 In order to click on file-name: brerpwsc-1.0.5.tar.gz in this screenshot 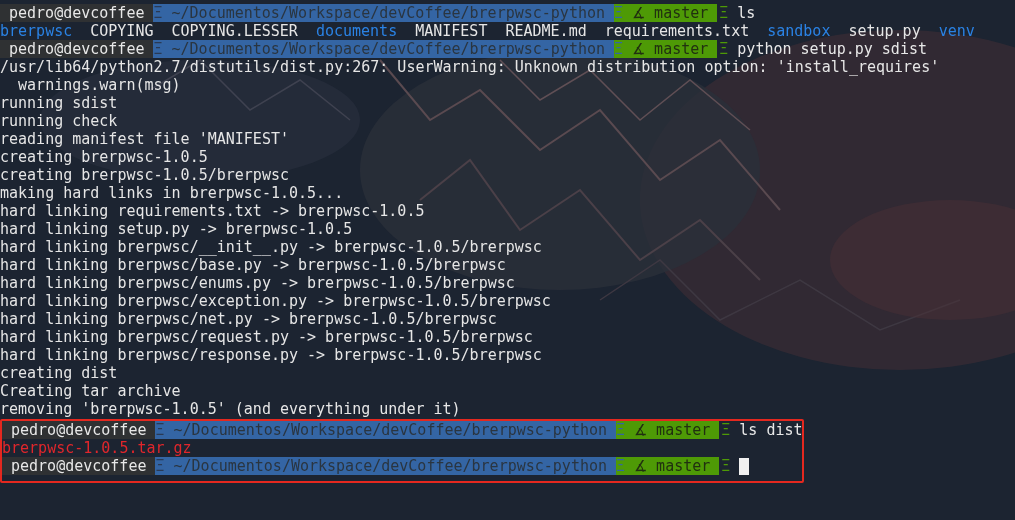, I will do `click(97, 448)`.